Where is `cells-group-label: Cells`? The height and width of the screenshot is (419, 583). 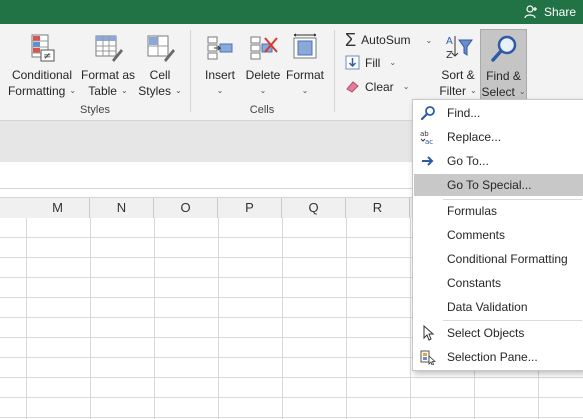 cells-group-label: Cells is located at coordinates (262, 110).